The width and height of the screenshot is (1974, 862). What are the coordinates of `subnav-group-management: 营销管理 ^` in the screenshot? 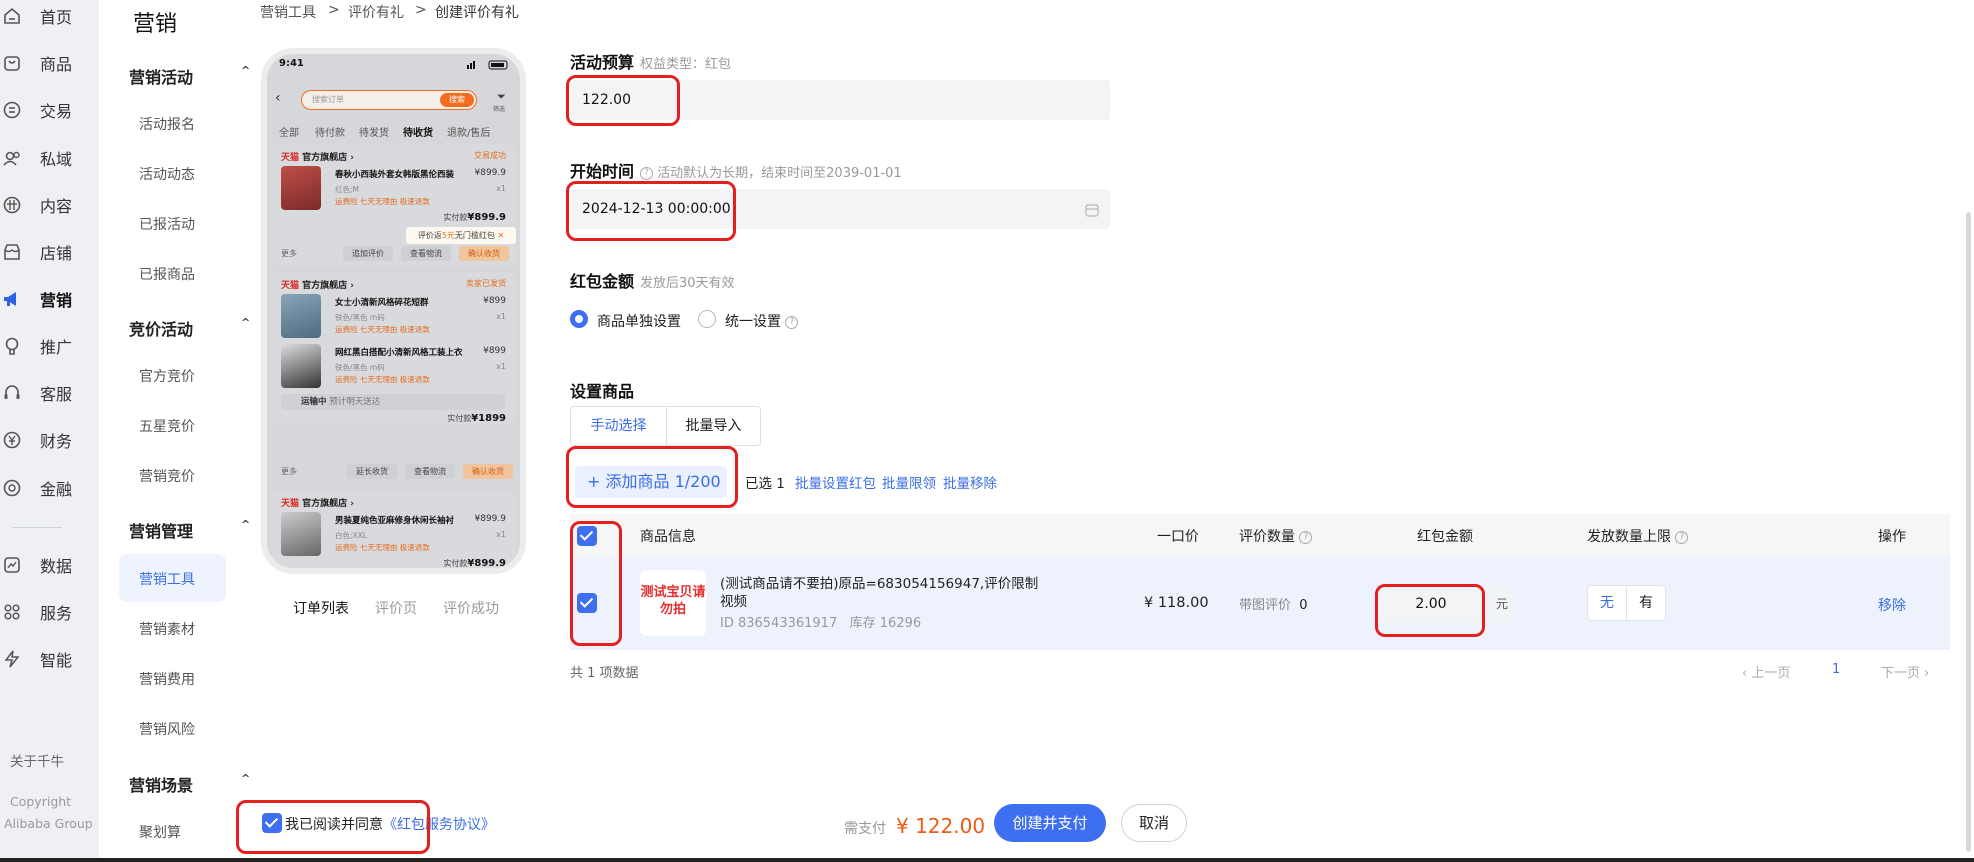 It's located at (189, 530).